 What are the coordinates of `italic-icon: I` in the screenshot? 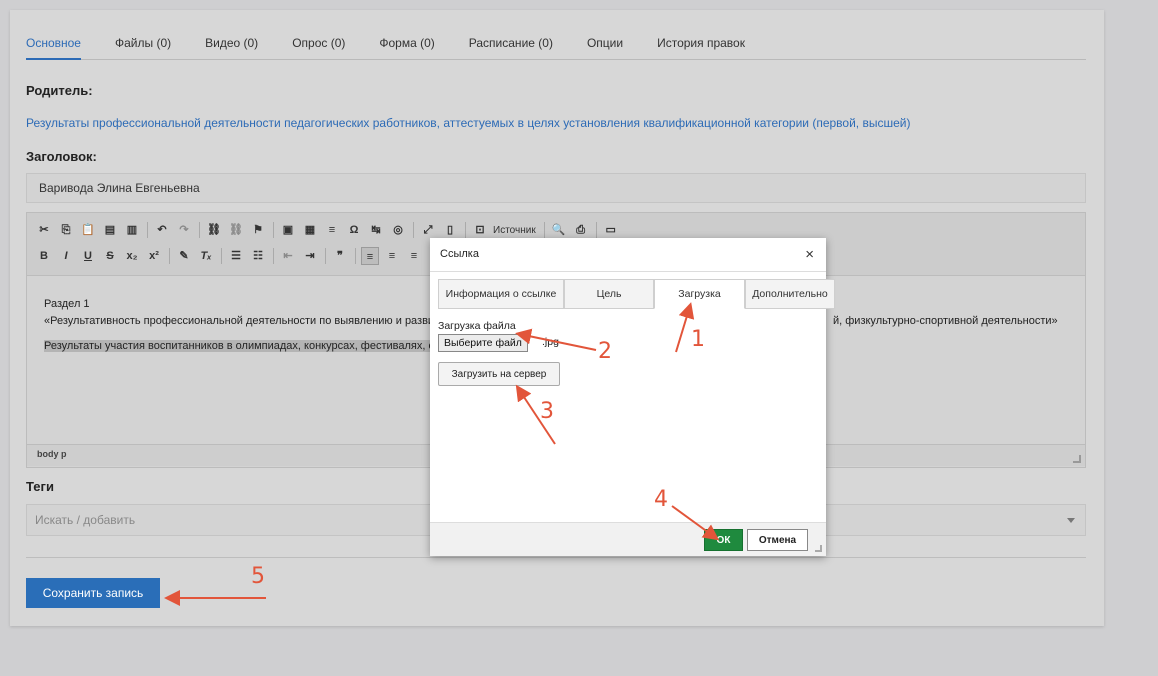 It's located at (66, 256).